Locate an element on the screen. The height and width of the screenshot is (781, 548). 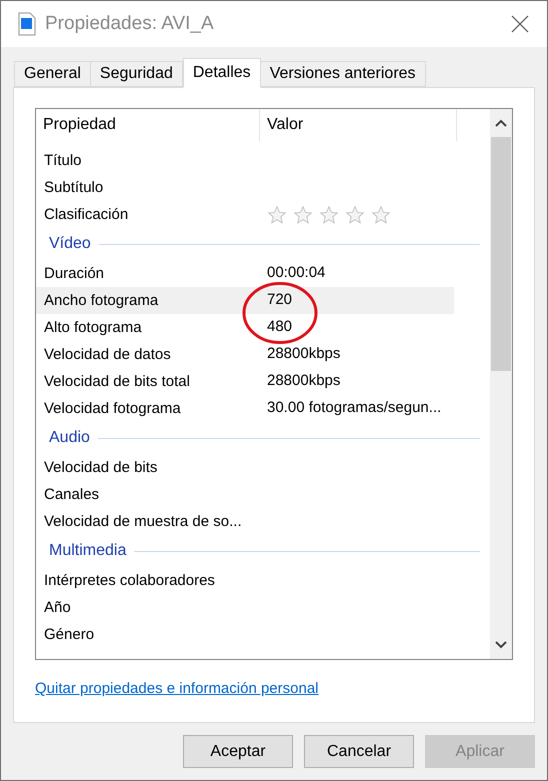
window-title: Propiedades: AVI_A is located at coordinates (129, 24).